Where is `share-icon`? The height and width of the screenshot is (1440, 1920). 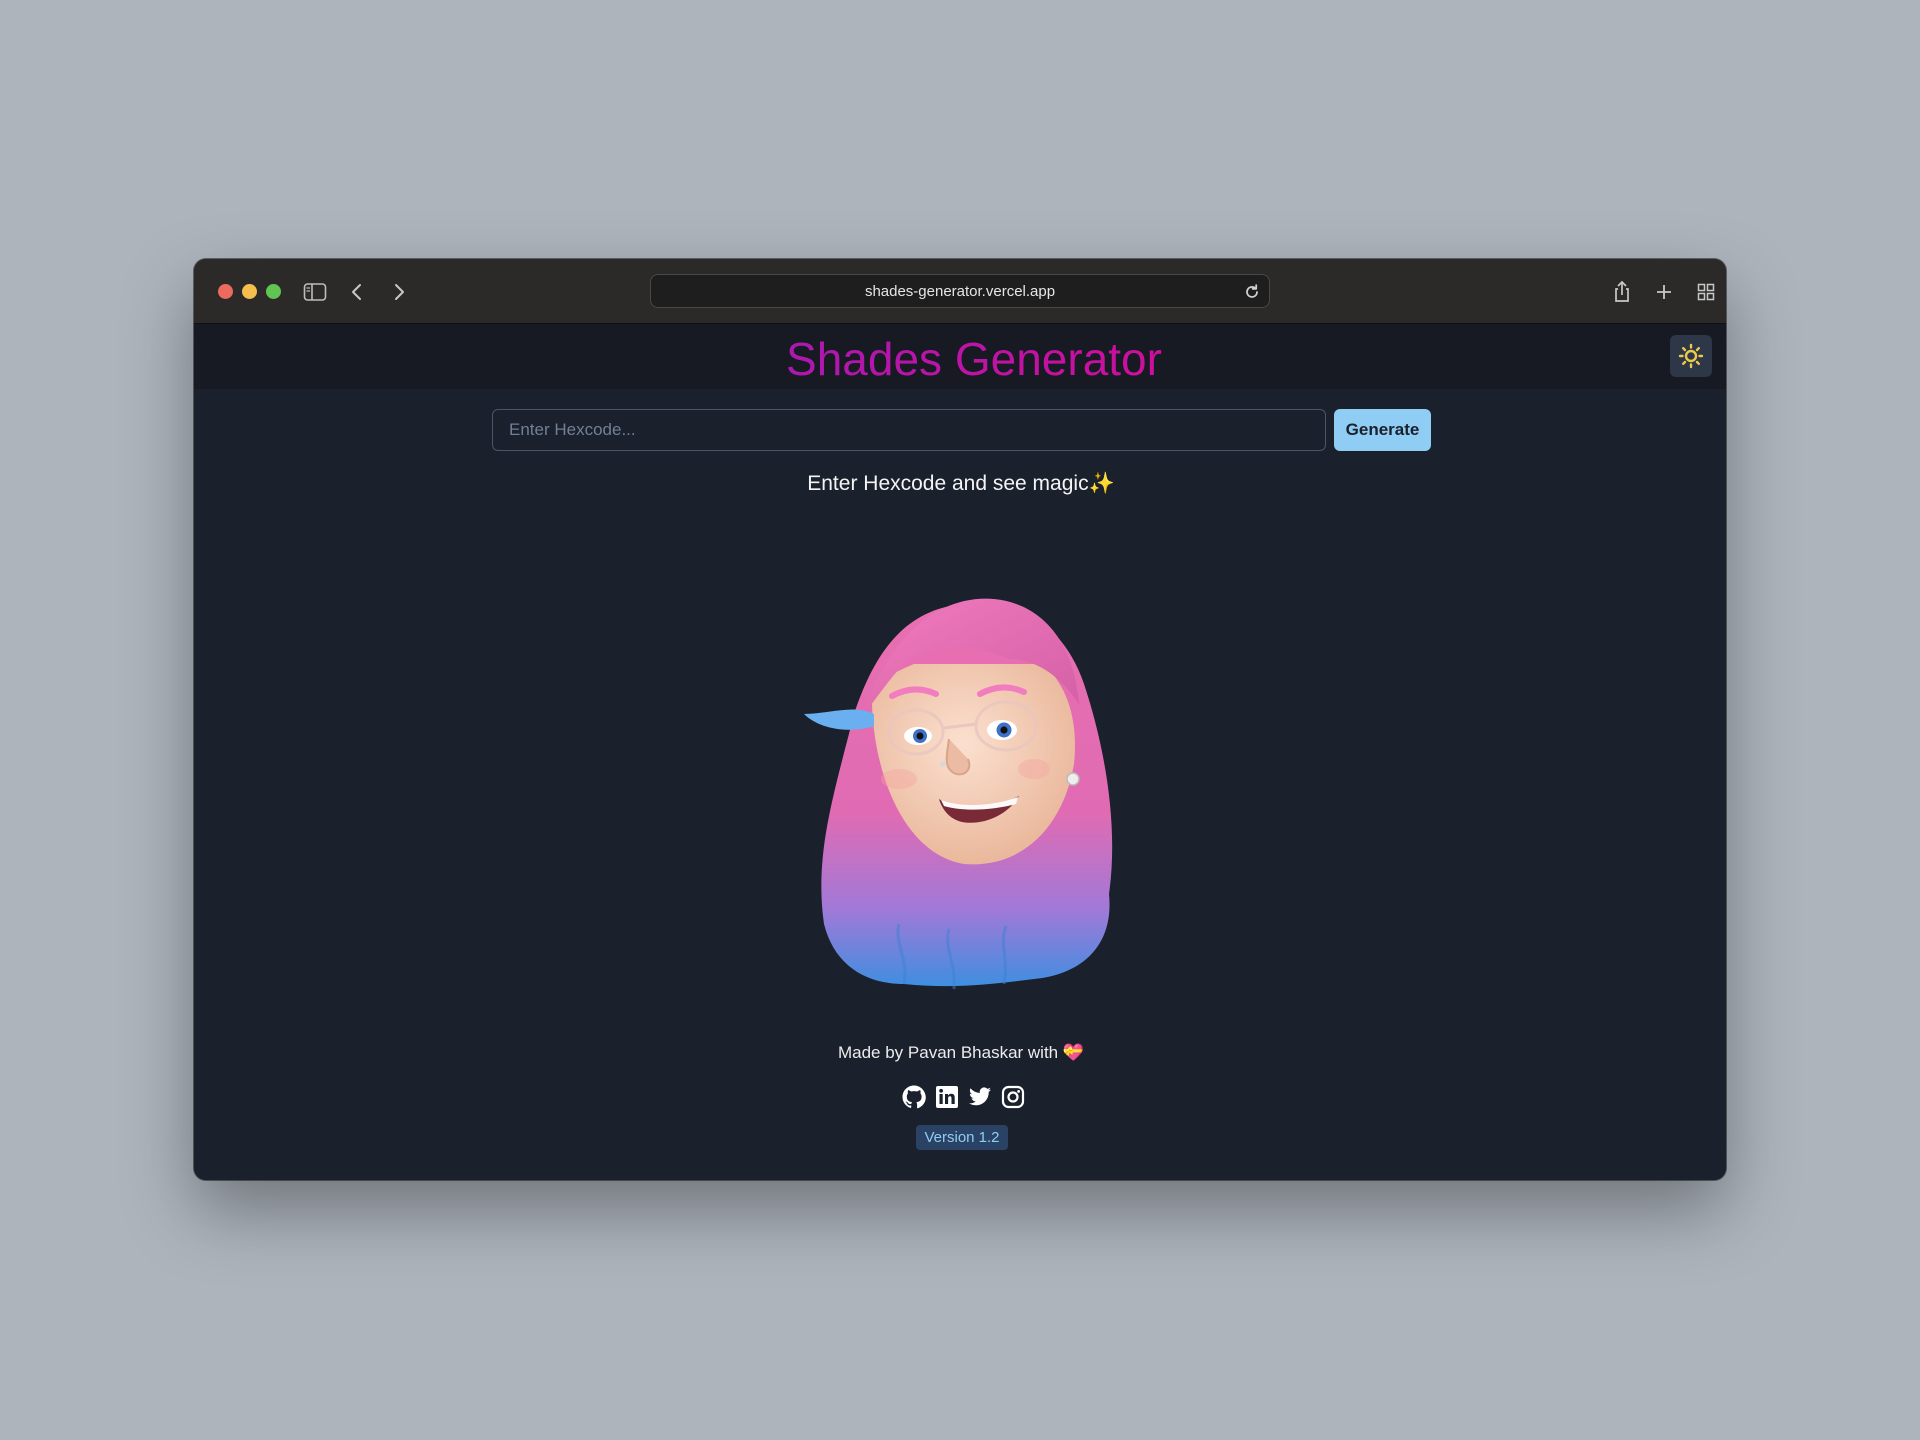
share-icon is located at coordinates (1622, 292).